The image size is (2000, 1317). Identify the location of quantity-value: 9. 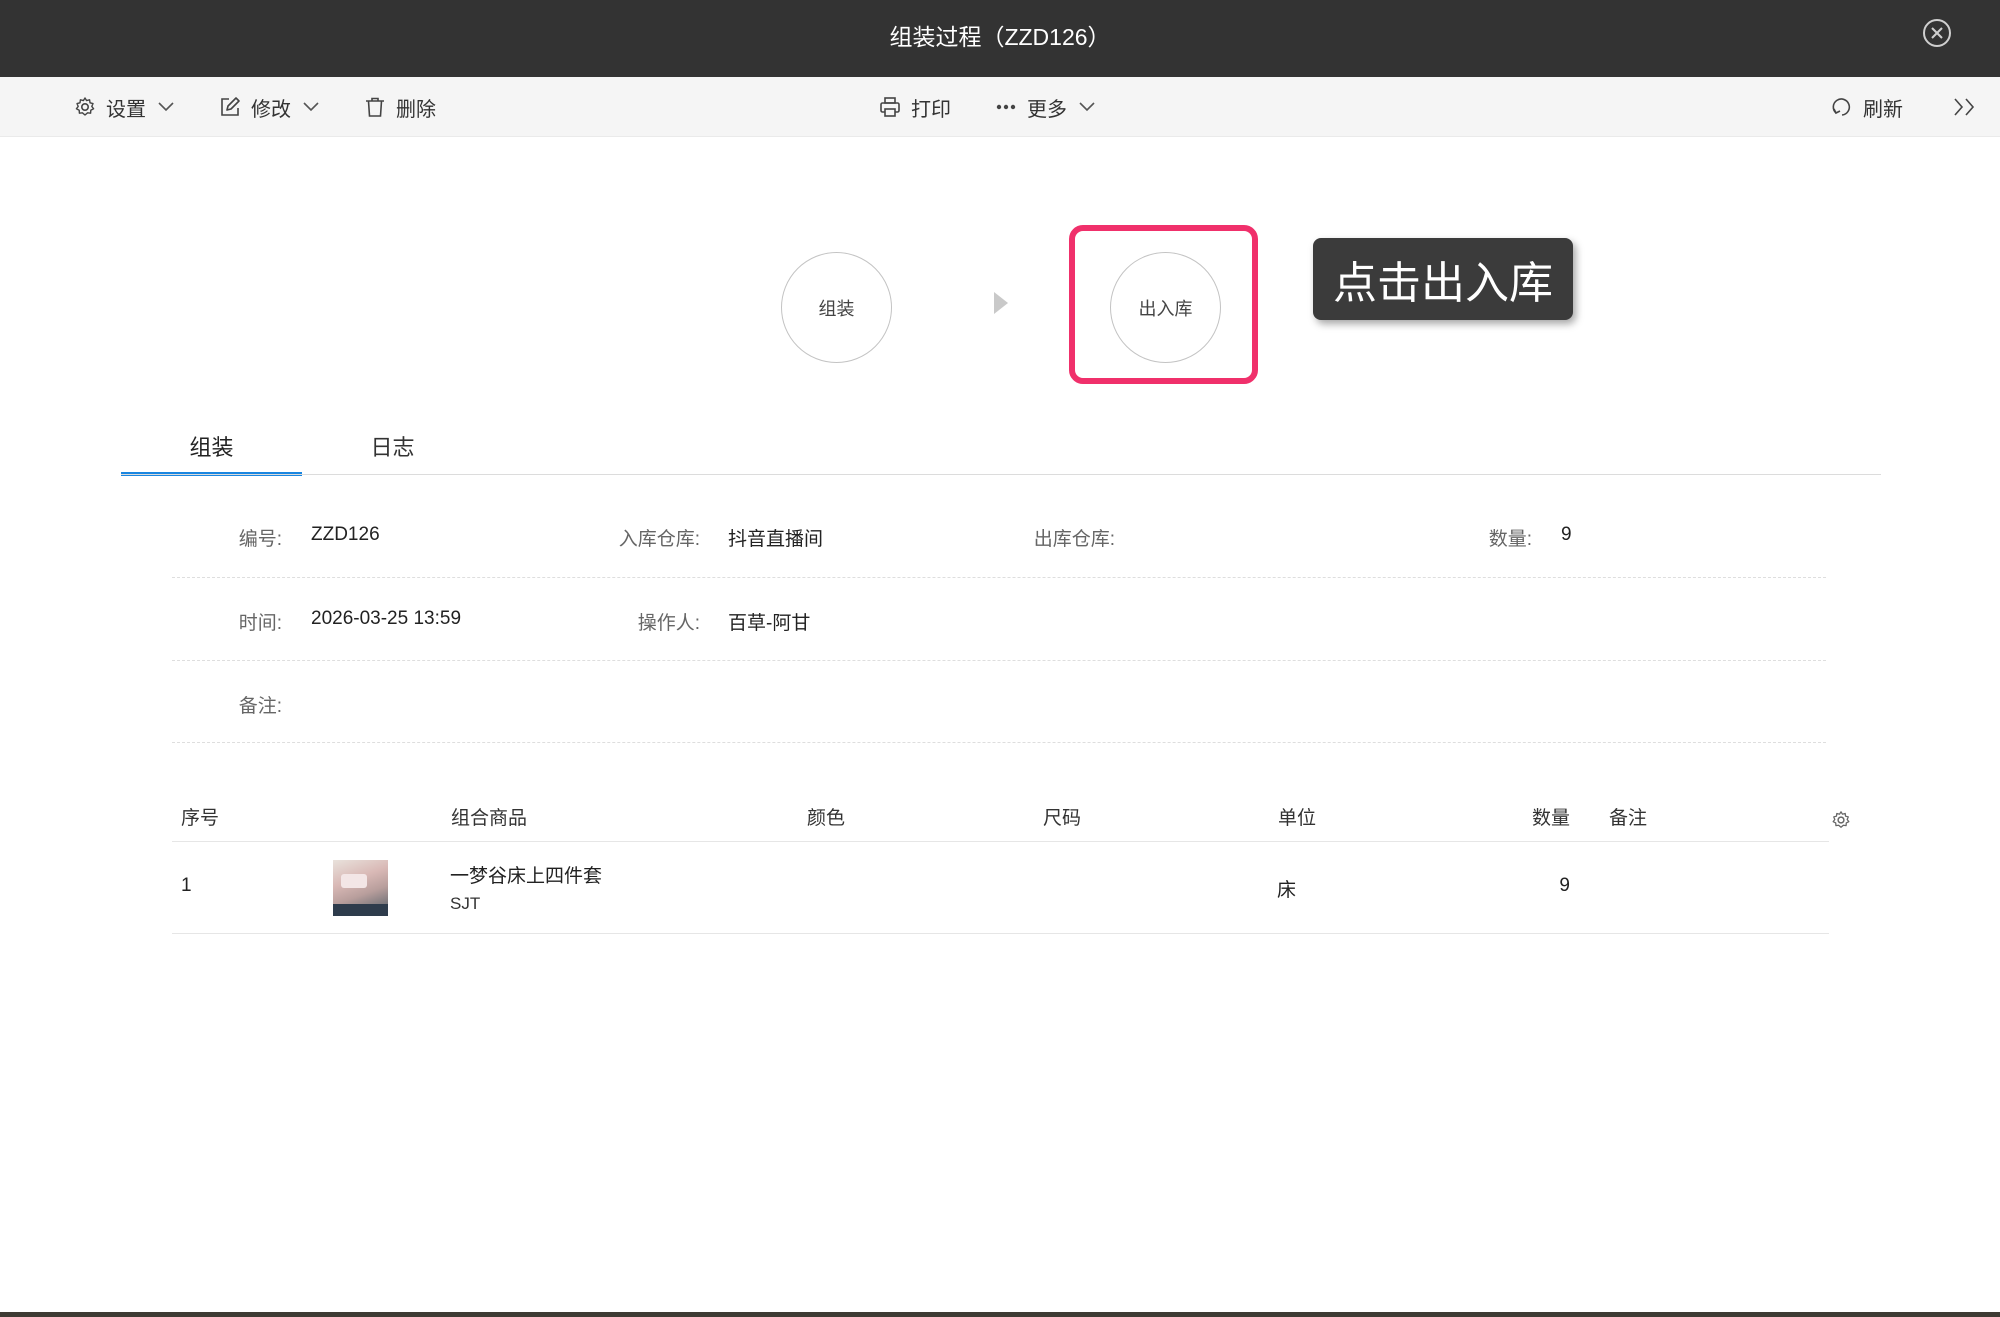
(1566, 534).